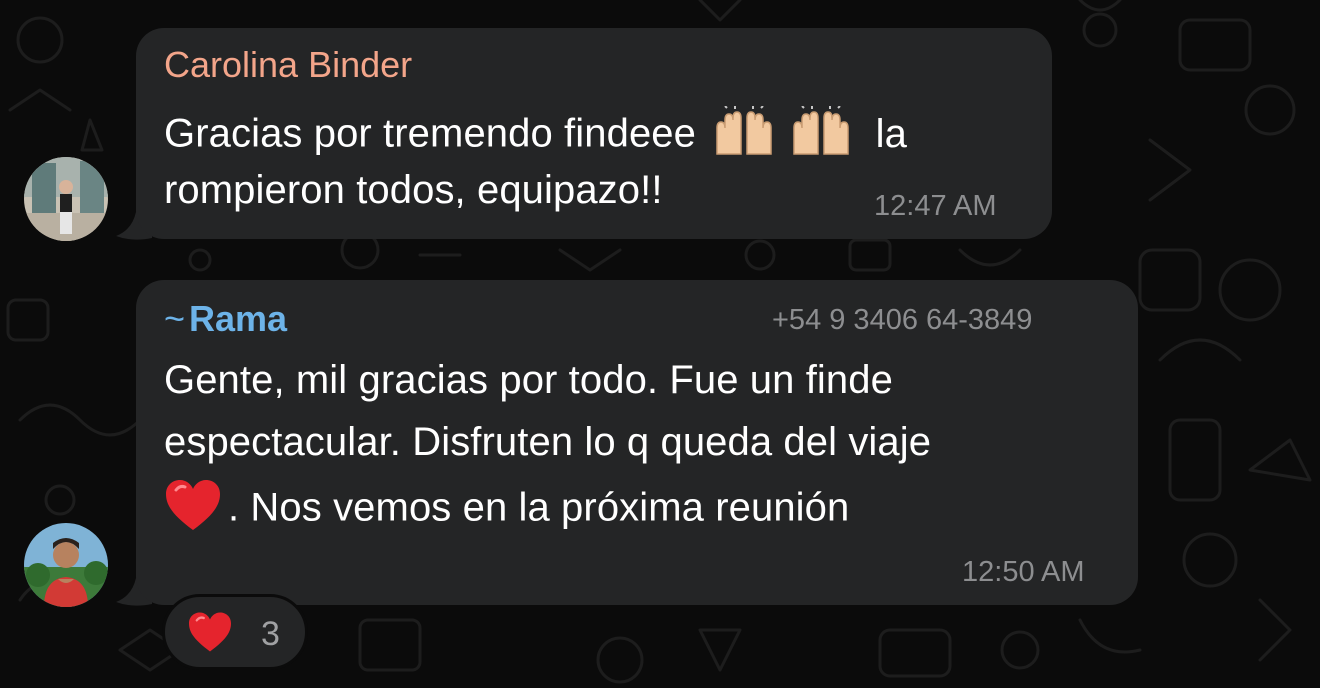 This screenshot has height=688, width=1320. What do you see at coordinates (238, 318) in the screenshot?
I see `sender-name-text: Rama` at bounding box center [238, 318].